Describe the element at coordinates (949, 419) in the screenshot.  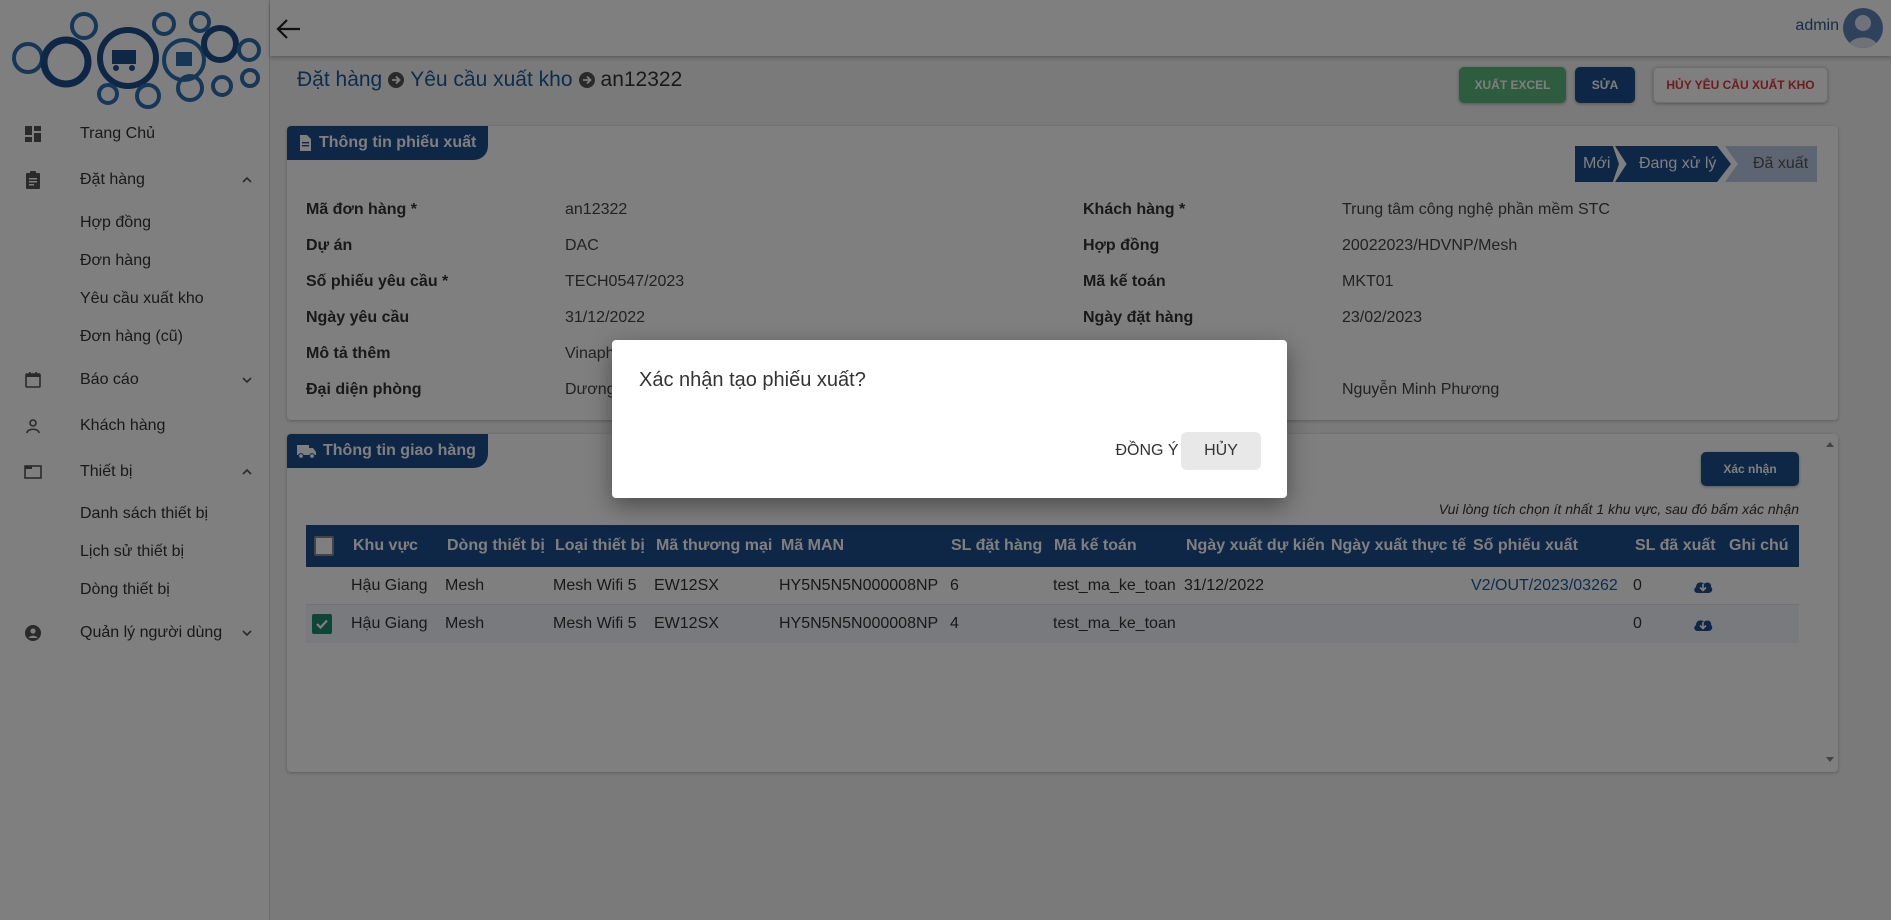
I see `confirm-dialog: Xác nhận tạo phiếu xuất? Đồng ý Hủy` at that location.